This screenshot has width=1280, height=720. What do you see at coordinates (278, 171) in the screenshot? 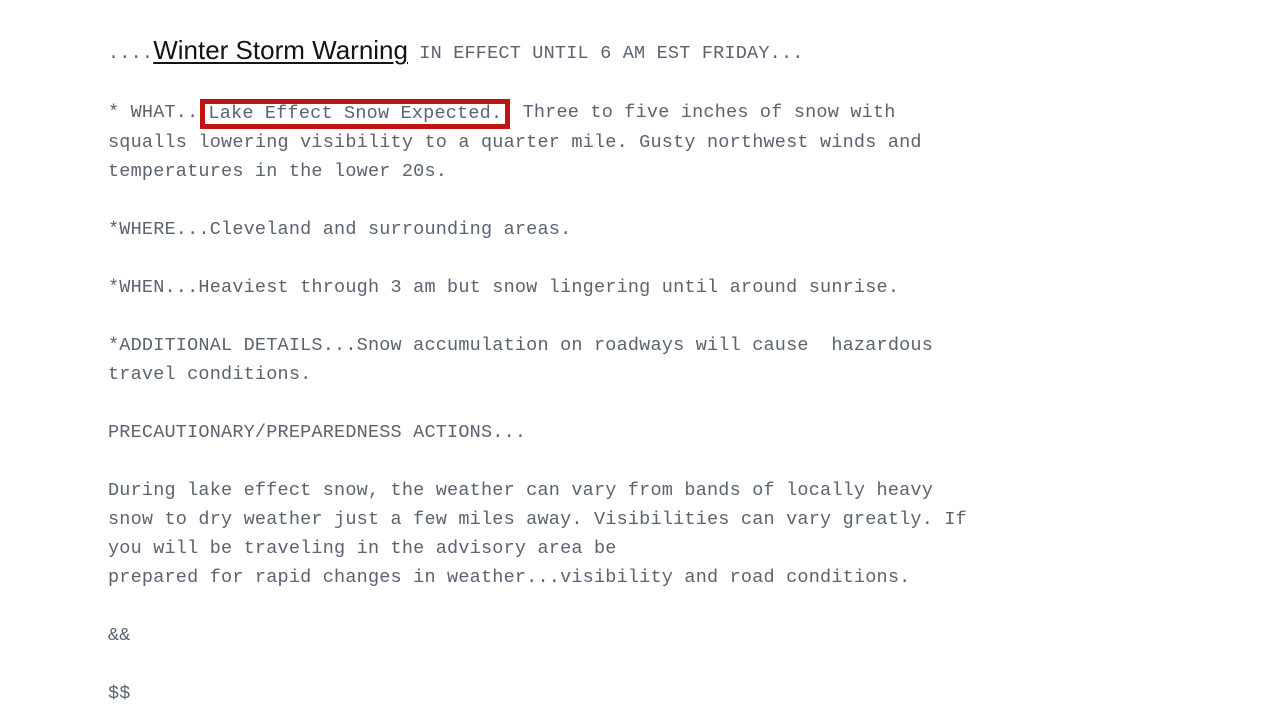
I see `what-third-line: temperatures in the lower 20s.` at bounding box center [278, 171].